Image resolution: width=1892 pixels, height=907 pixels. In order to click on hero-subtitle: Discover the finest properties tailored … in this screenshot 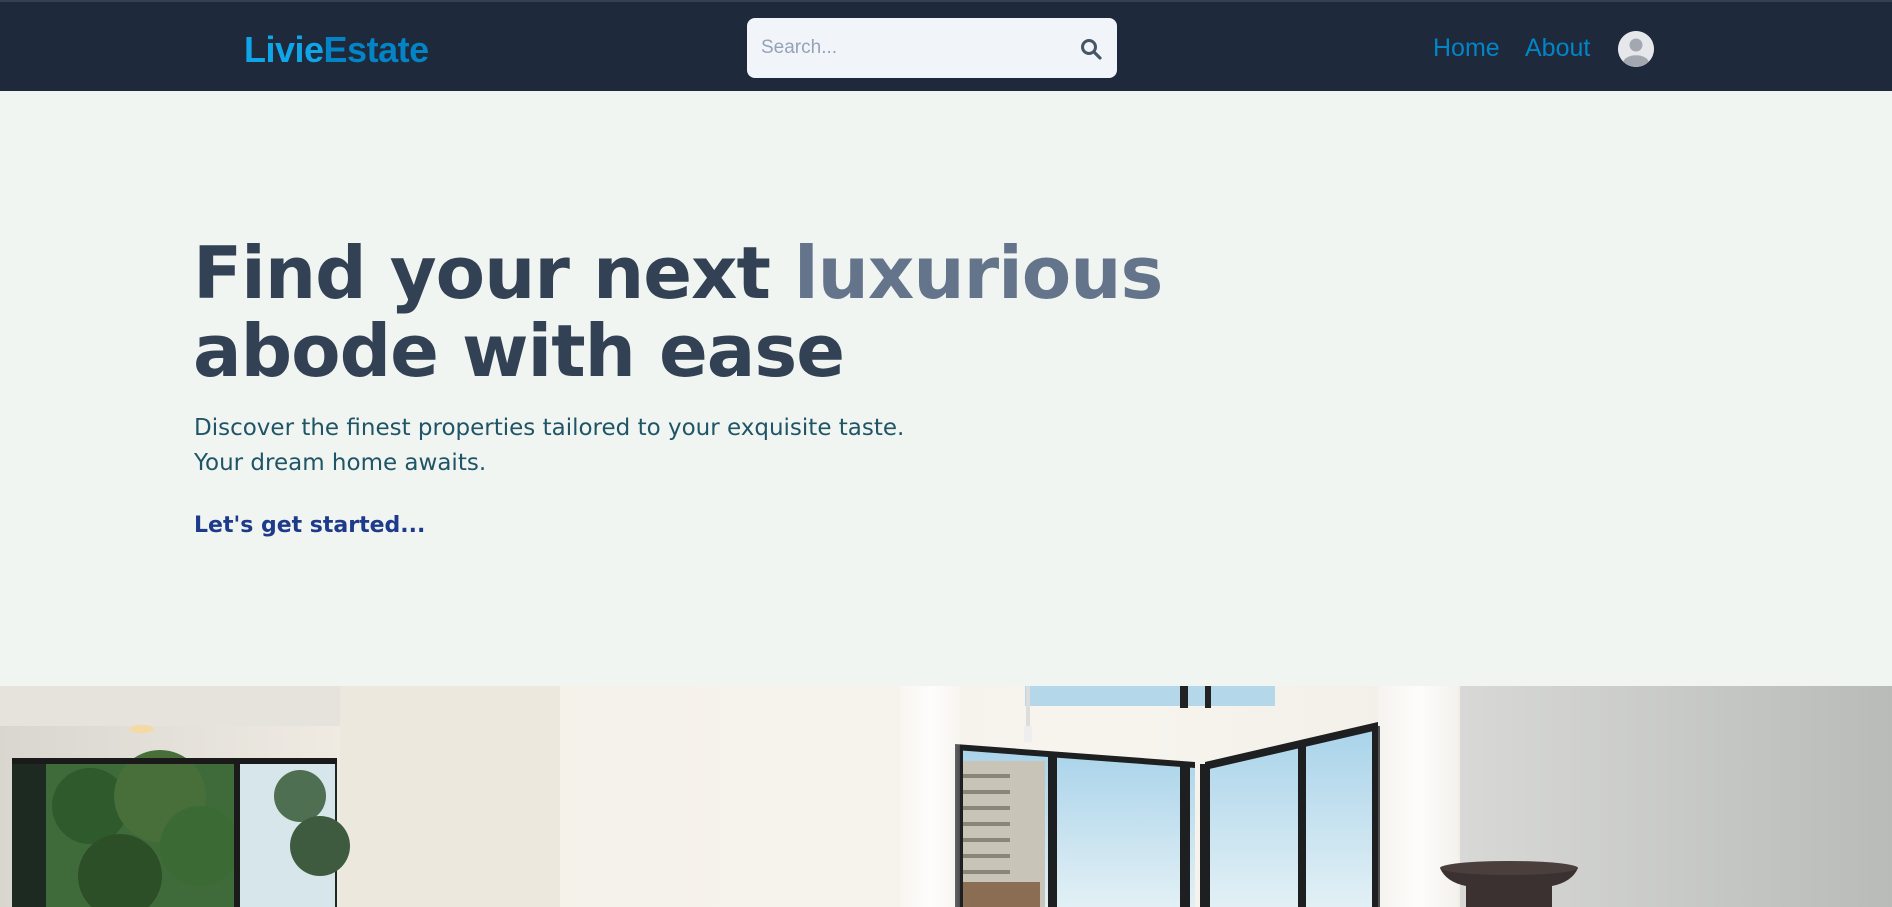, I will do `click(644, 446)`.